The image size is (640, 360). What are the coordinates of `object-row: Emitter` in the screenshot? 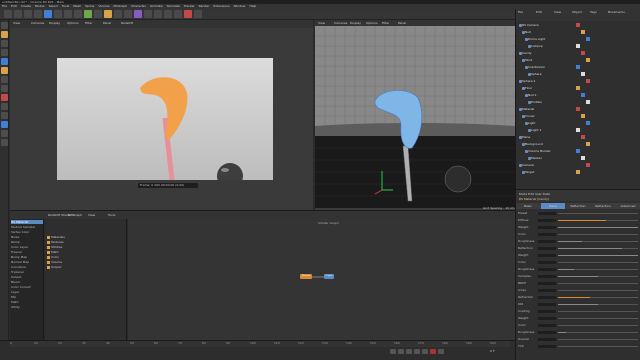 It's located at (534, 102).